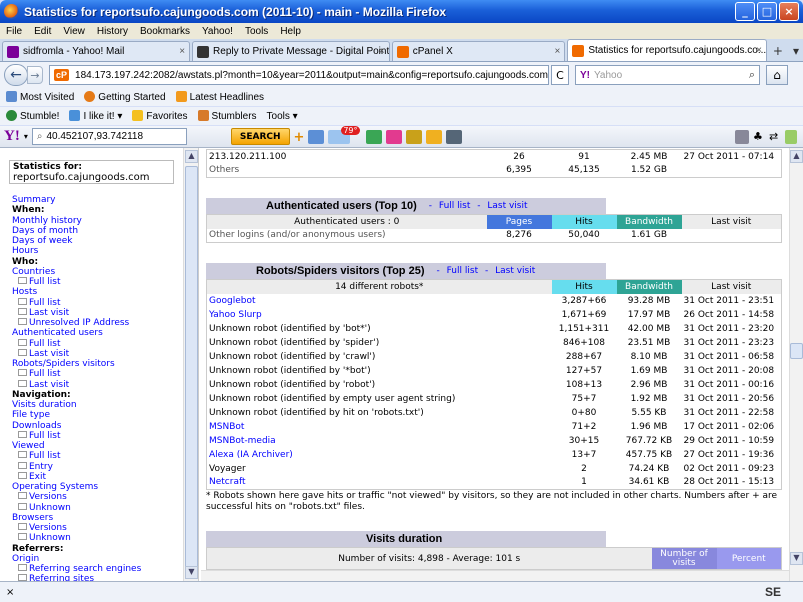 This screenshot has width=803, height=602. What do you see at coordinates (42, 31) in the screenshot?
I see `menu-edit: Edit` at bounding box center [42, 31].